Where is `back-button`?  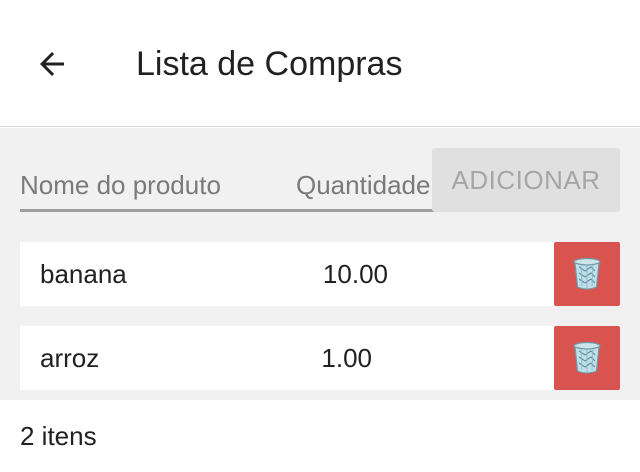
back-button is located at coordinates (52, 64).